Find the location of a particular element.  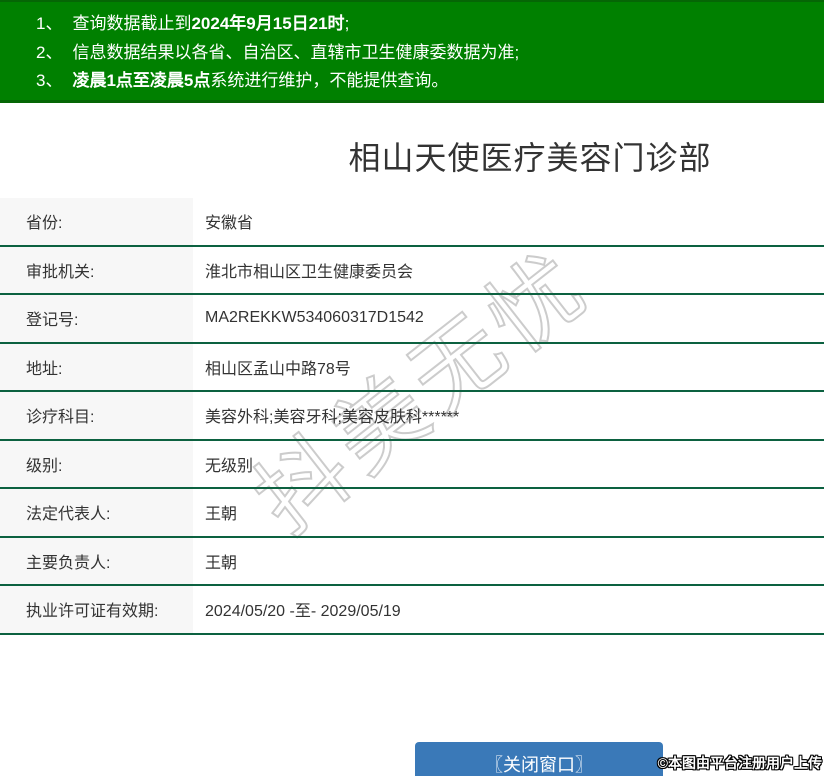

table-row-address: 地址: 相山区孟山中路78号 is located at coordinates (412, 367).